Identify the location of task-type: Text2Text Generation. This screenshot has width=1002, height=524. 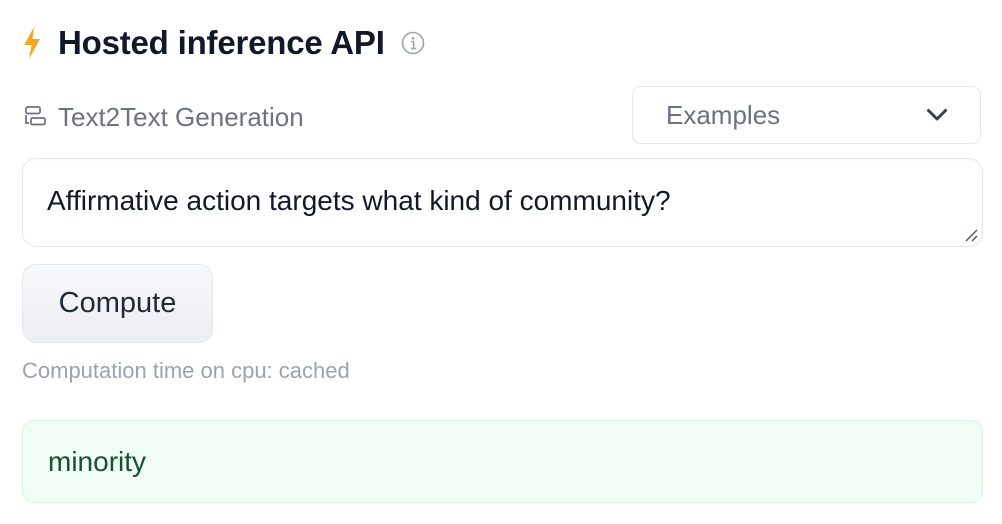
(163, 117).